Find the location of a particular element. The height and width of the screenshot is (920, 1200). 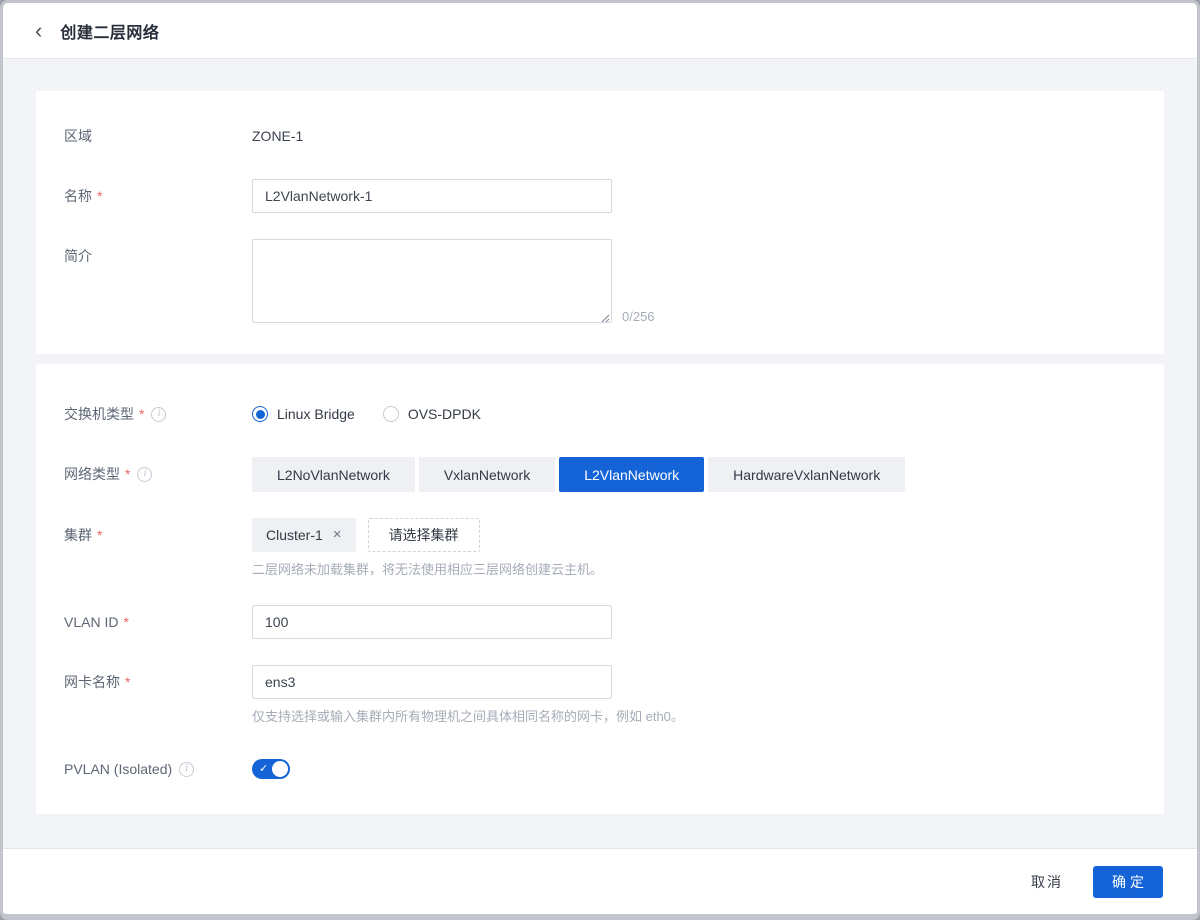

toggle-knob is located at coordinates (280, 769).